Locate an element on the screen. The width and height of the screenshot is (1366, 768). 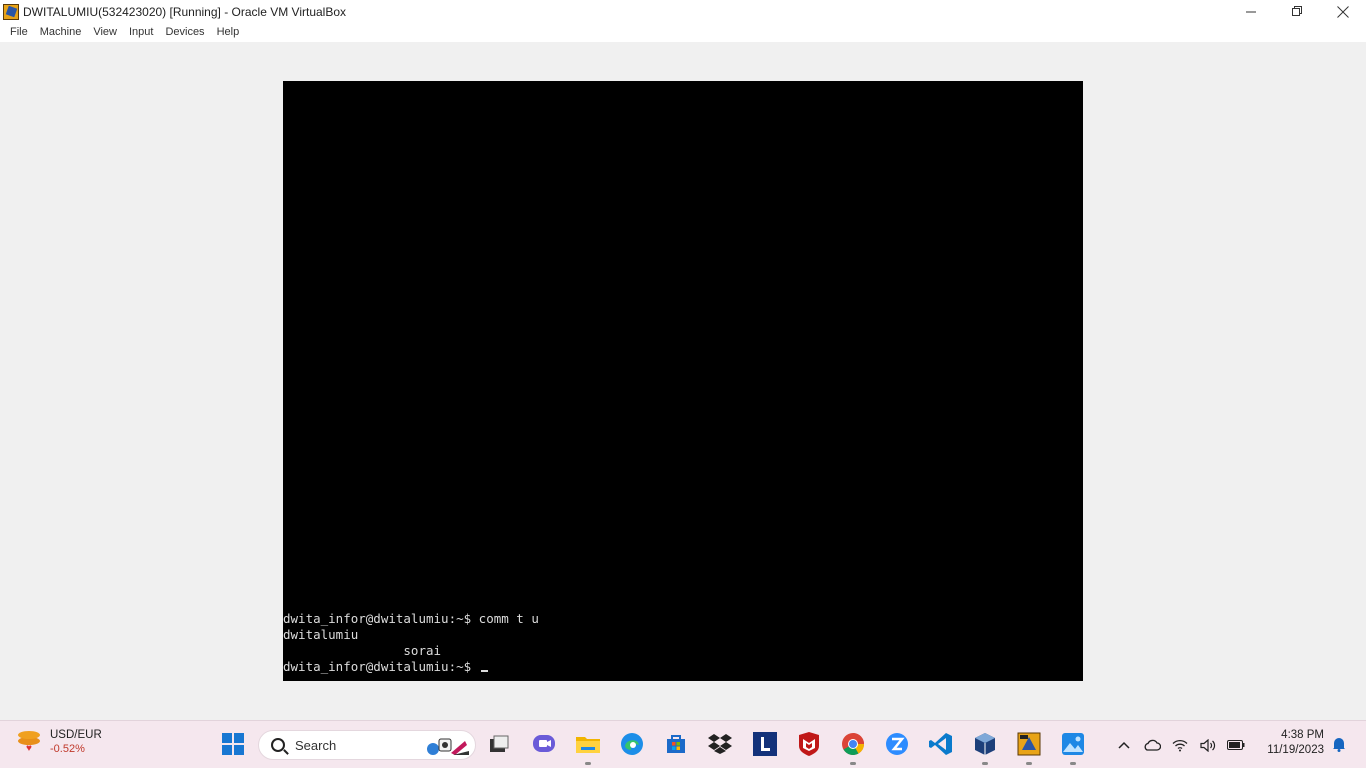
taskbar-store is located at coordinates (676, 744).